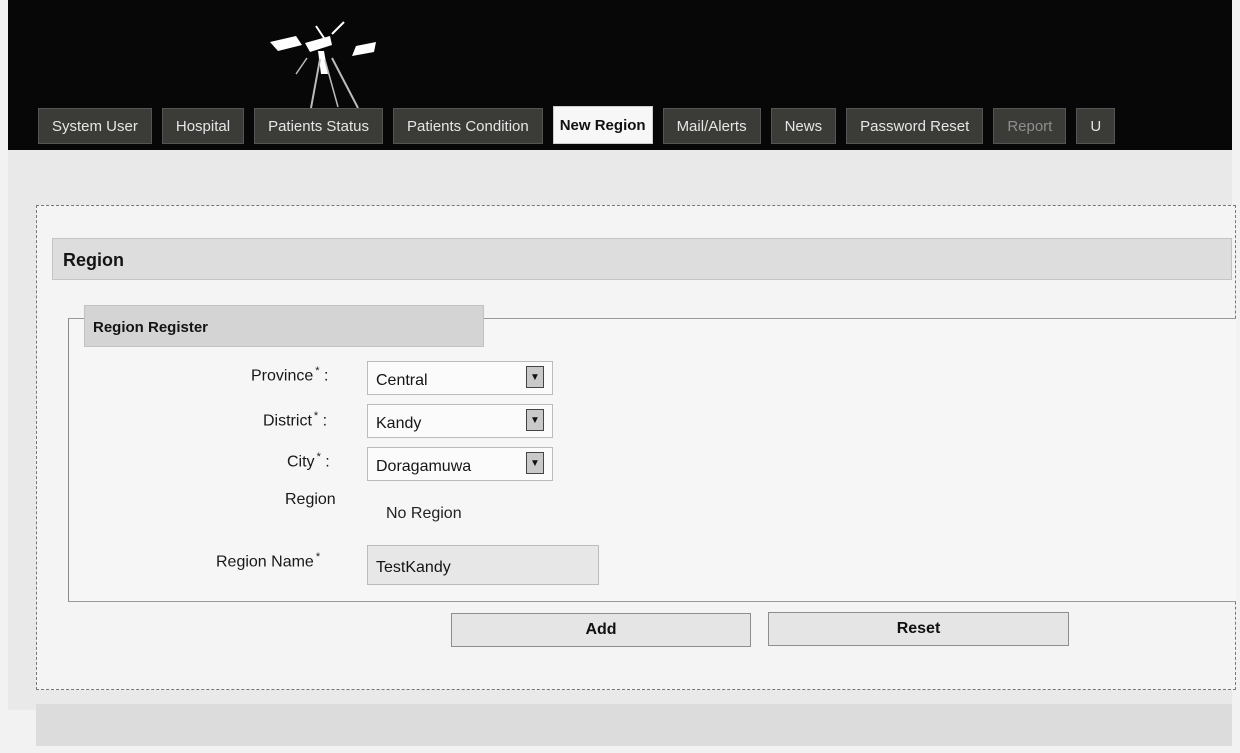 This screenshot has height=753, width=1240. What do you see at coordinates (483, 565) in the screenshot?
I see `region-name-input: TestKandy` at bounding box center [483, 565].